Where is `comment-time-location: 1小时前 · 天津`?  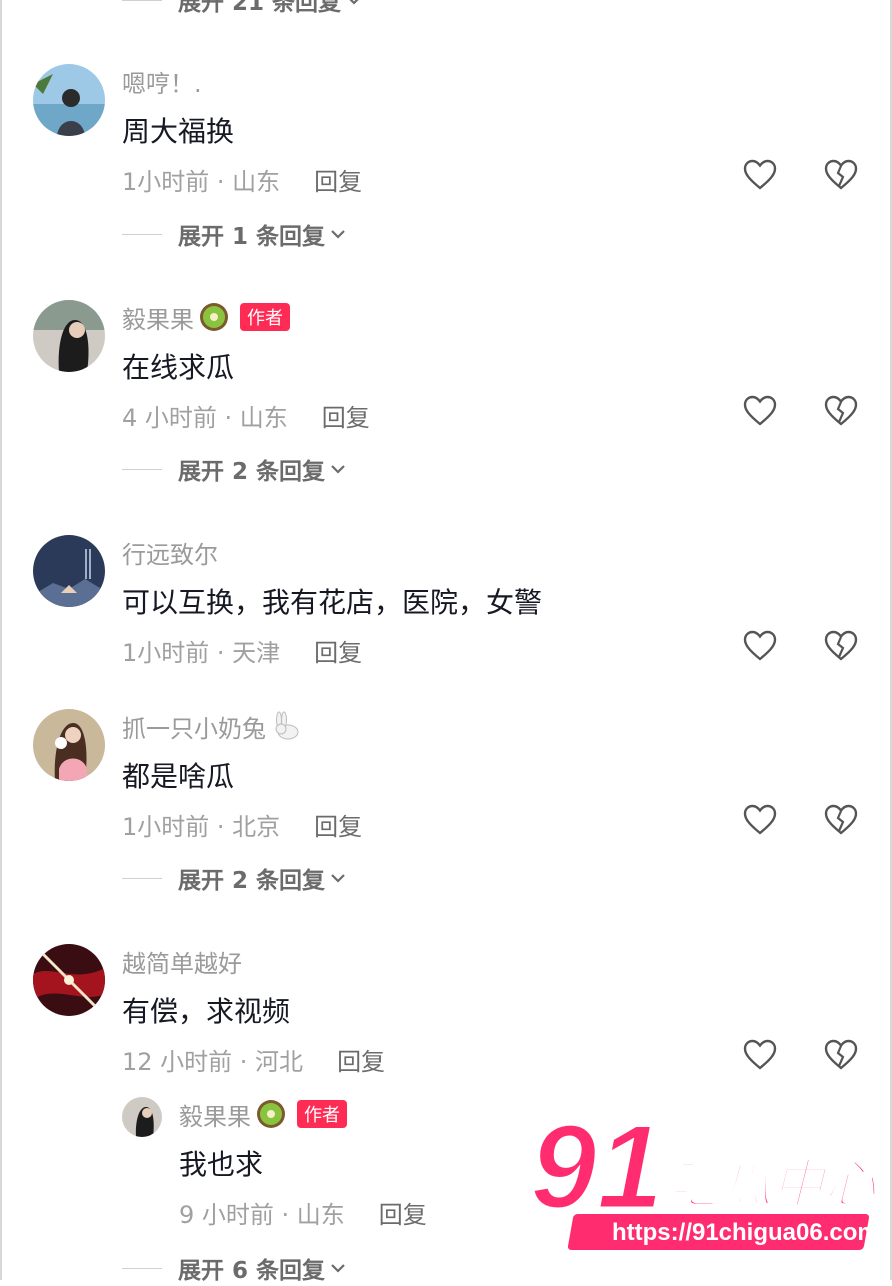 comment-time-location: 1小时前 · 天津 is located at coordinates (201, 653).